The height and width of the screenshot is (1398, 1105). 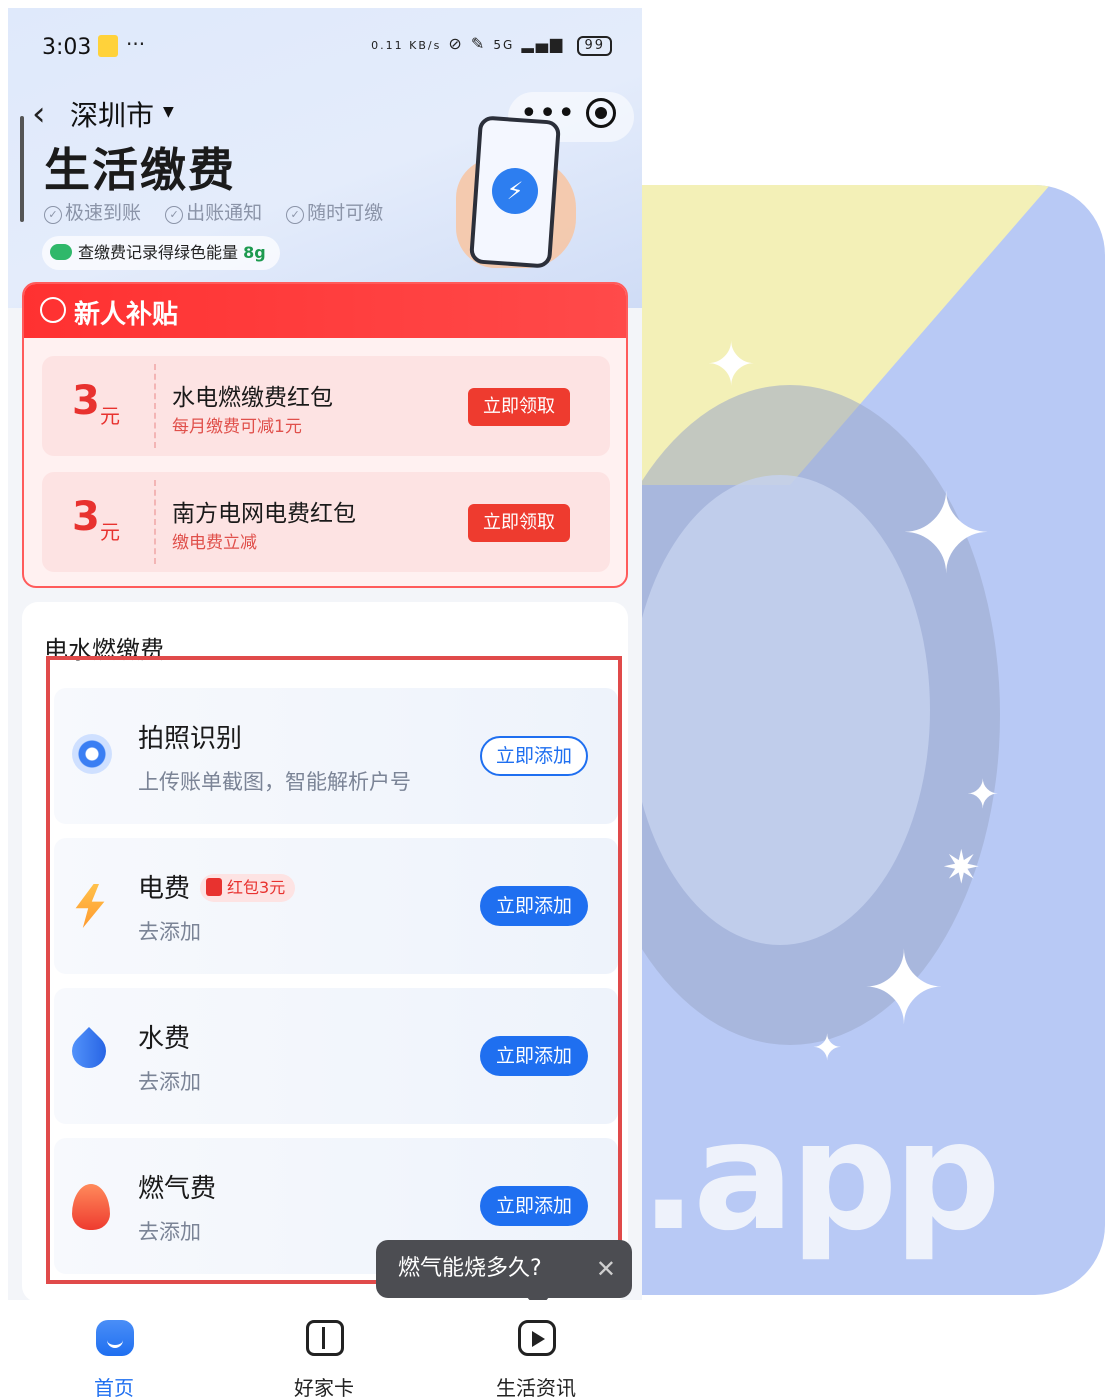 I want to click on net-speed: 0.11 KB/s, so click(x=406, y=45).